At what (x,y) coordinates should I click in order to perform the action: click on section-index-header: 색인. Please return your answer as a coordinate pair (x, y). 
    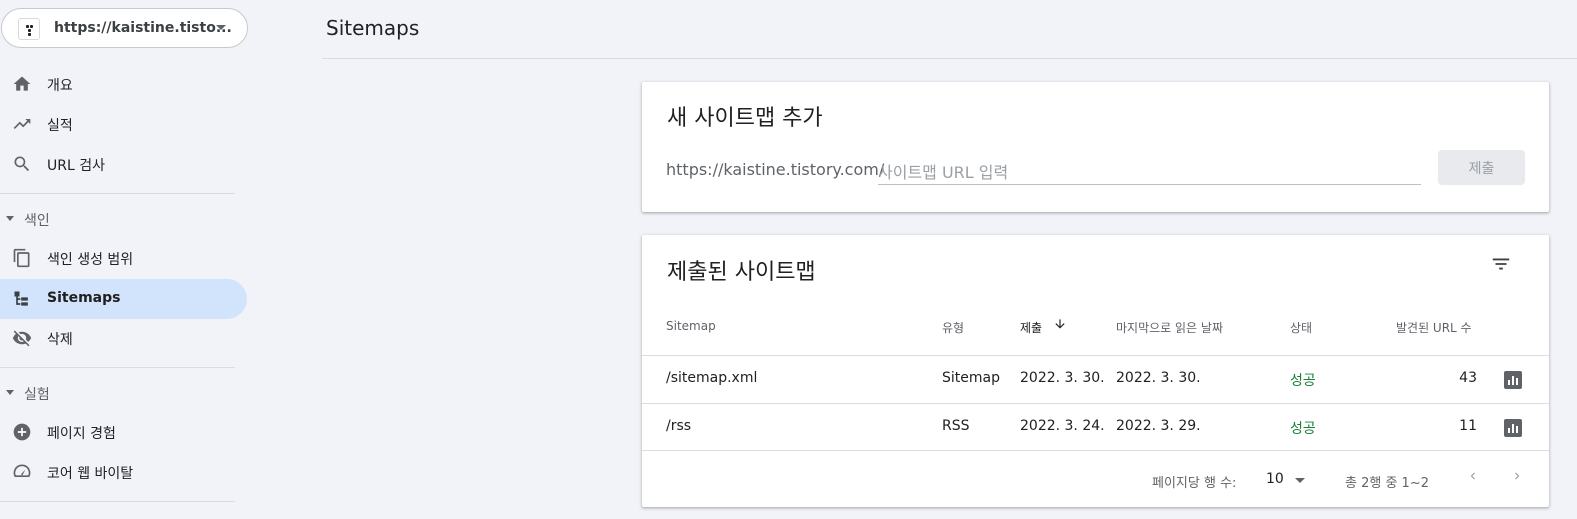
    Looking at the image, I should click on (120, 219).